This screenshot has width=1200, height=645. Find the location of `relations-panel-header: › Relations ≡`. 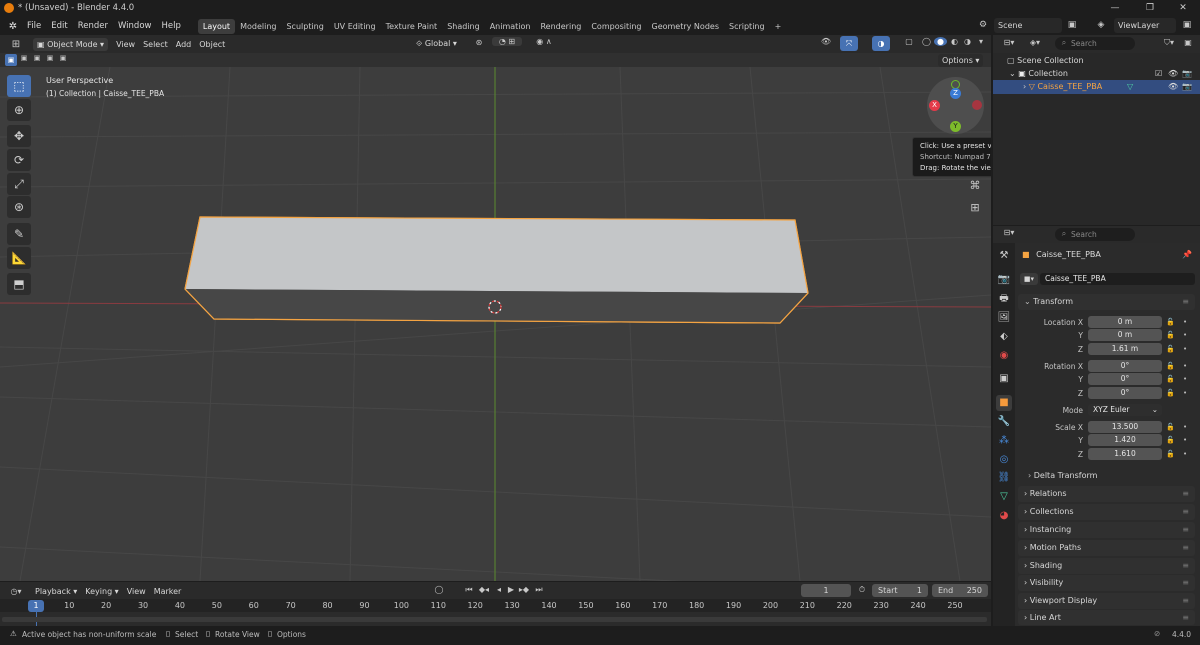

relations-panel-header: › Relations ≡ is located at coordinates (1106, 494).